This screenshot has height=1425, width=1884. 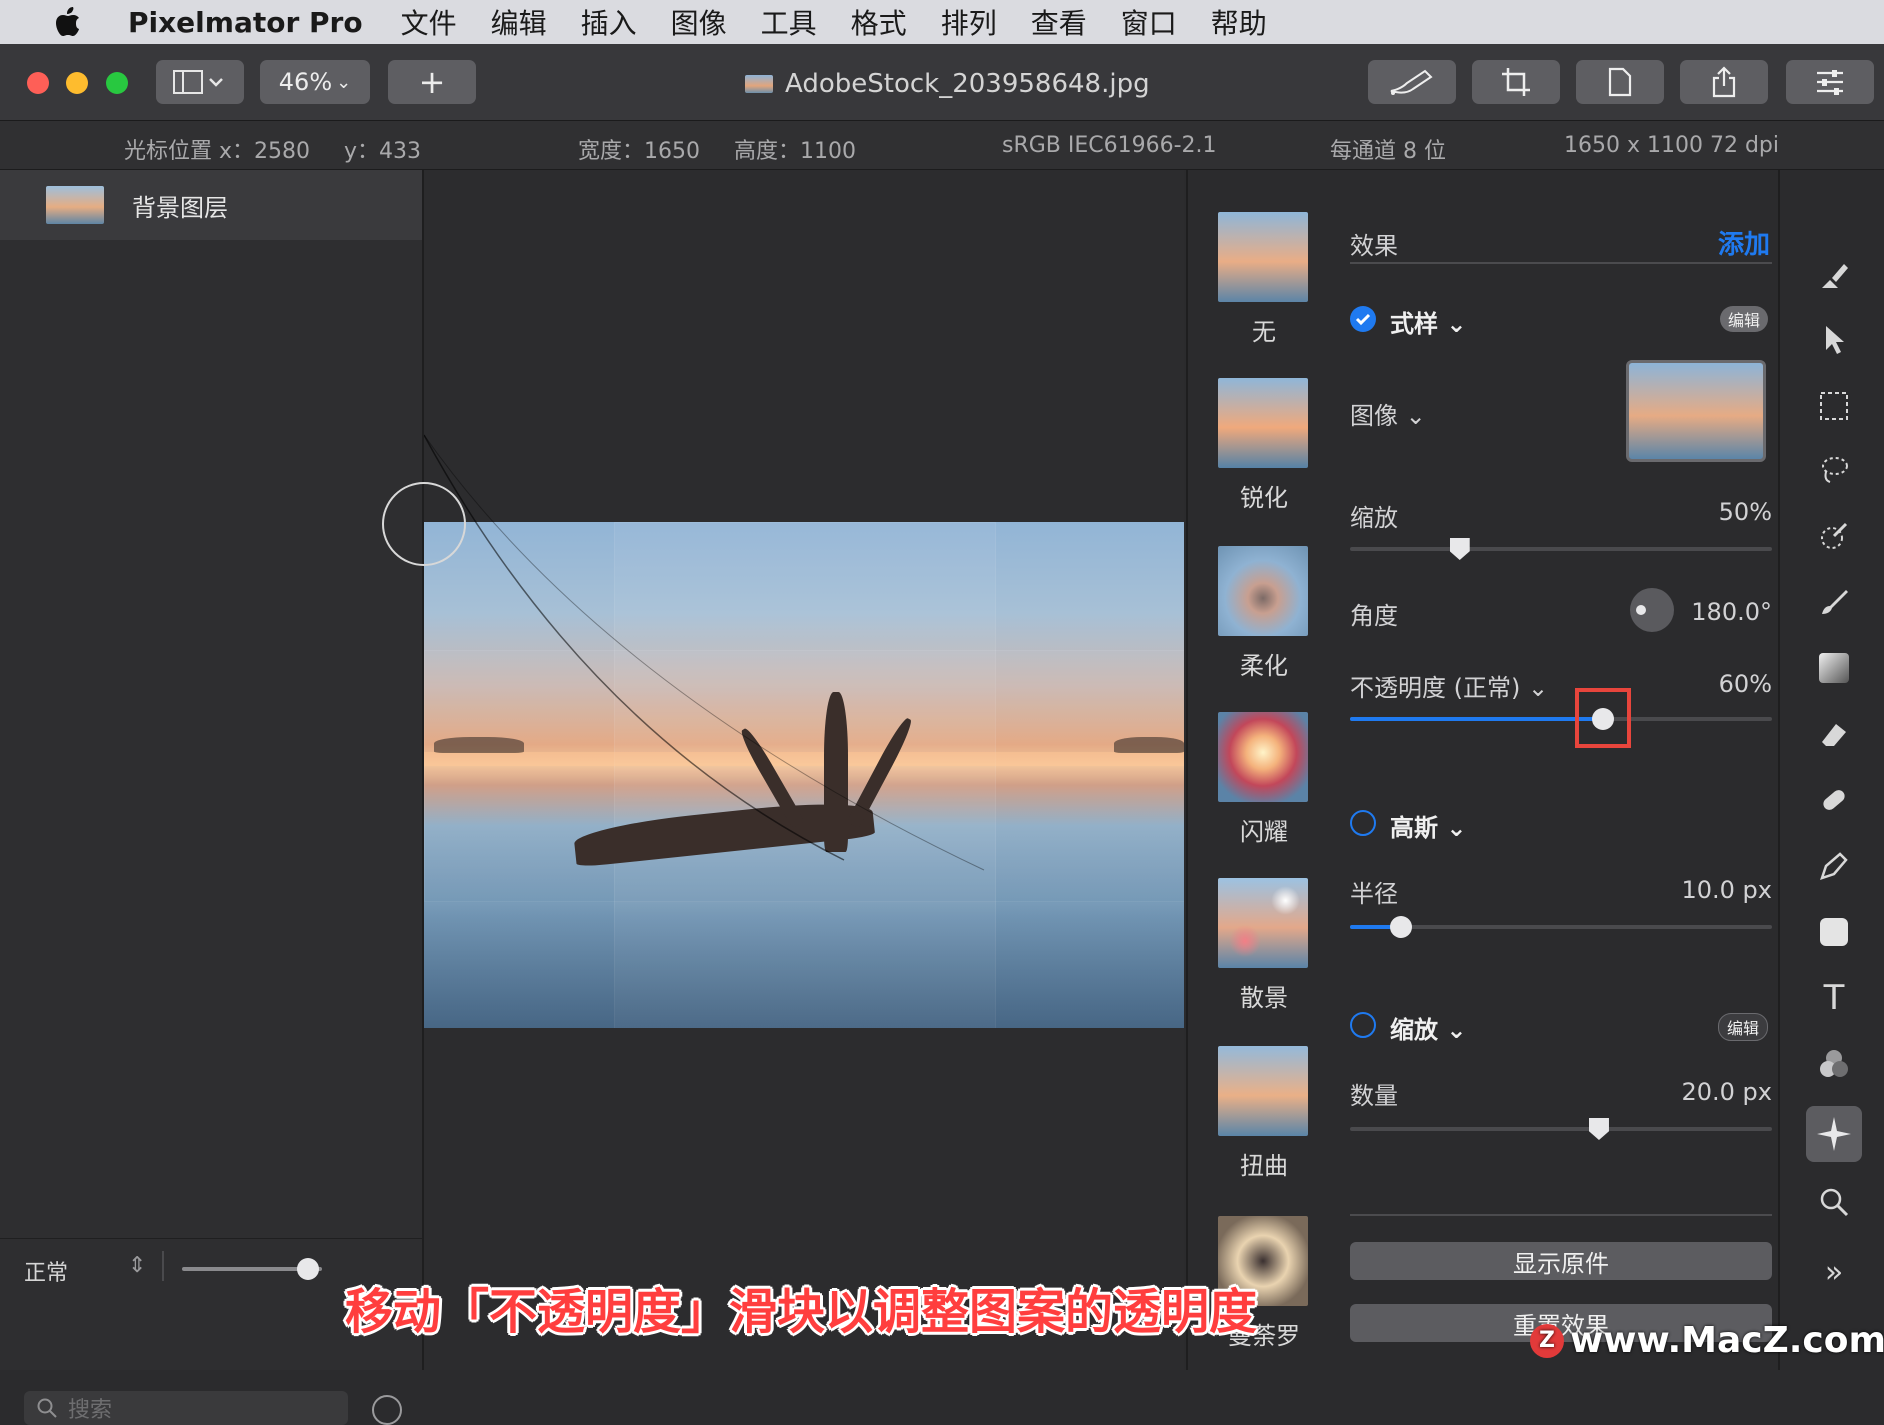 I want to click on menu-help: 帮助, so click(x=1239, y=22).